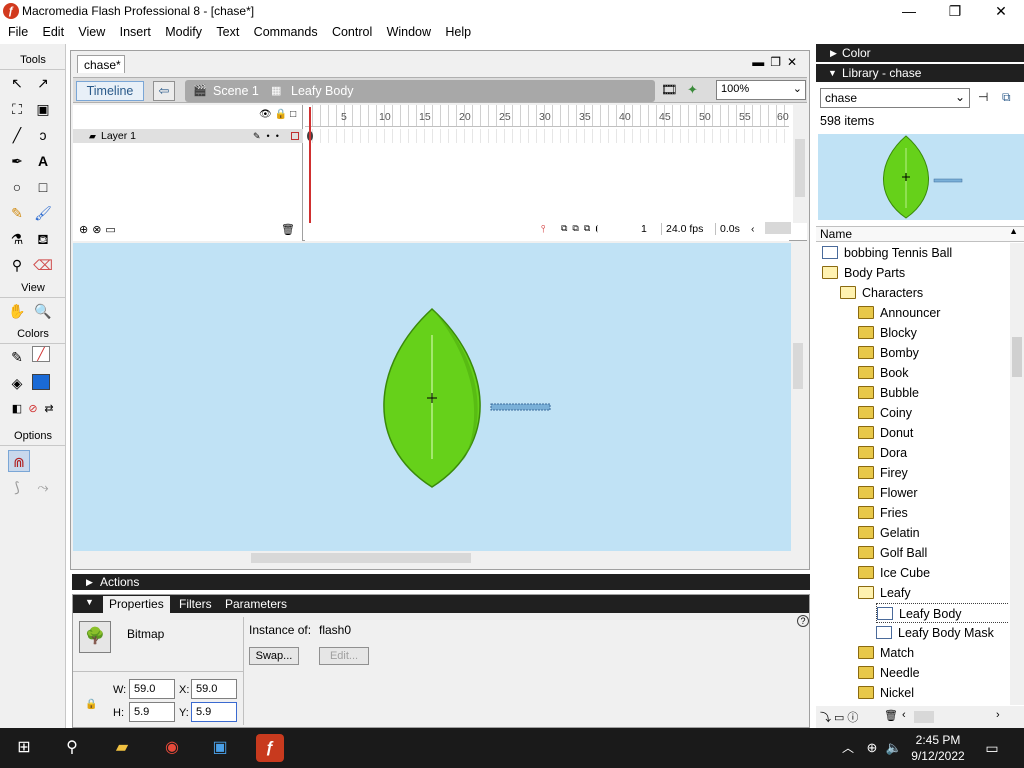 The image size is (1024, 768). Describe the element at coordinates (135, 30) in the screenshot. I see `menu-insert: Insert` at that location.